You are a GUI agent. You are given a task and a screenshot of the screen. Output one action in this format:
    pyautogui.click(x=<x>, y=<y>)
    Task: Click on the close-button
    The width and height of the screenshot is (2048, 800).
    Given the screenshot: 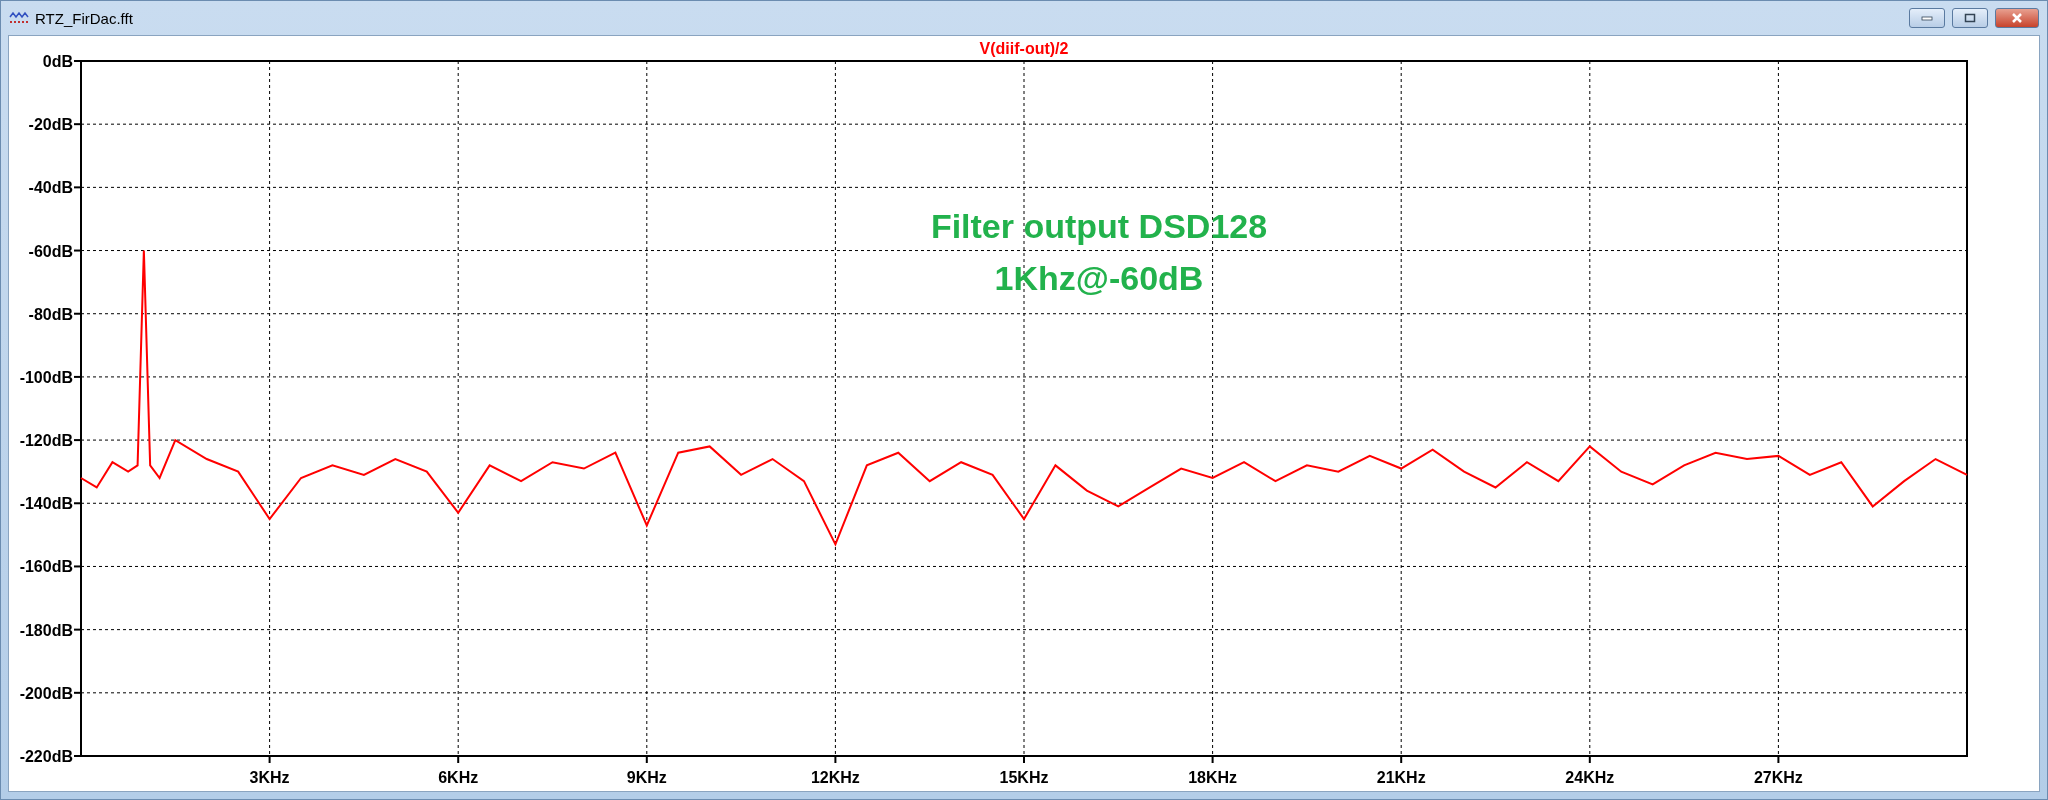 What is the action you would take?
    pyautogui.click(x=2017, y=18)
    